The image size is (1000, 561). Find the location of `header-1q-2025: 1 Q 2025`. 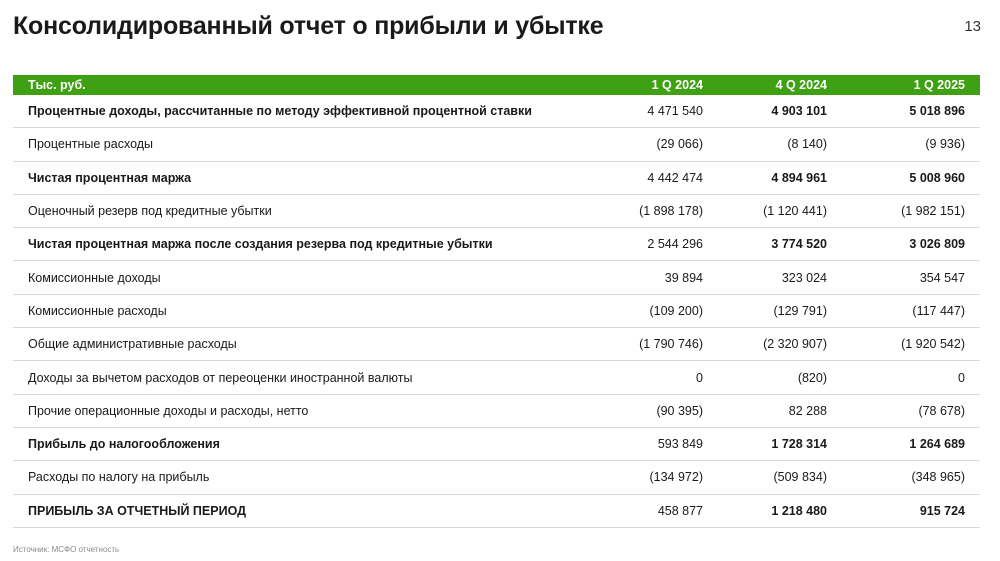

header-1q-2025: 1 Q 2025 is located at coordinates (911, 85).